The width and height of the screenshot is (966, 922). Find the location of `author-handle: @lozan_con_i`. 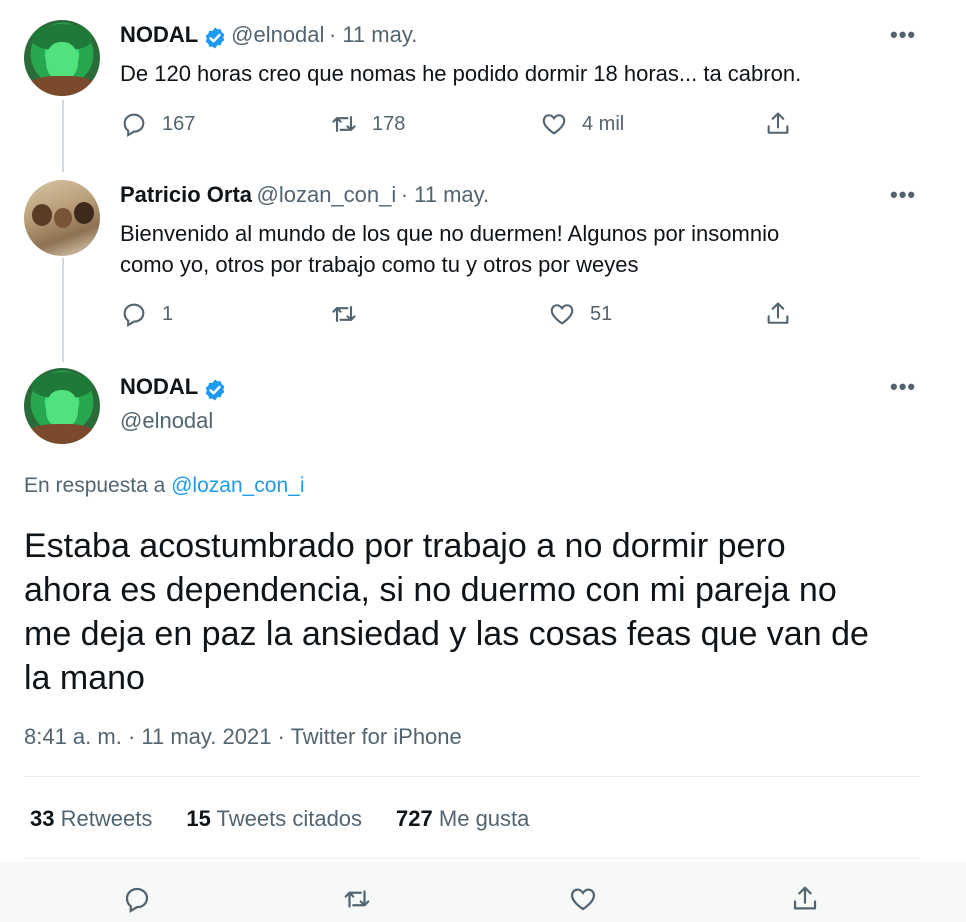

author-handle: @lozan_con_i is located at coordinates (327, 194).